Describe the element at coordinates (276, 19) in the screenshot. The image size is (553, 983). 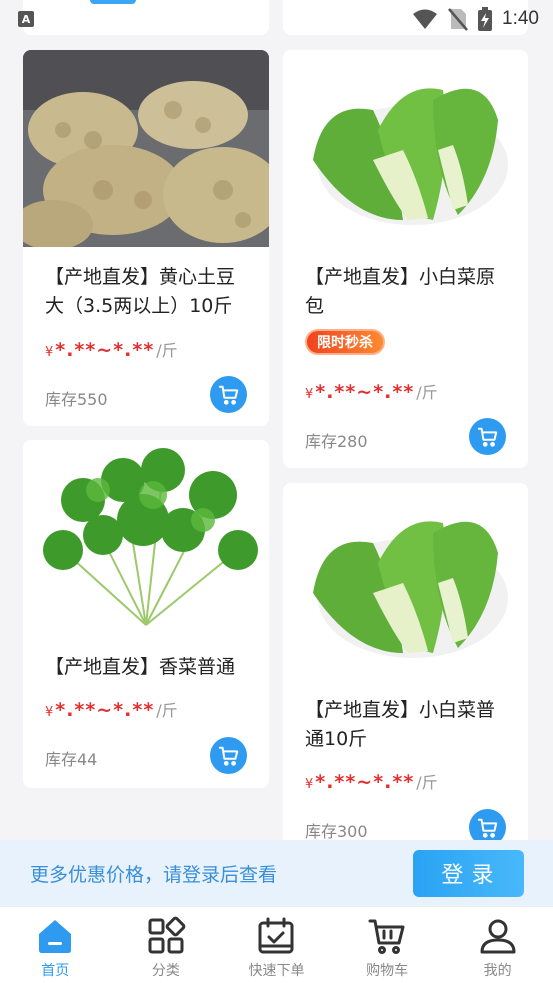
I see `status-bar: A 1:40` at that location.